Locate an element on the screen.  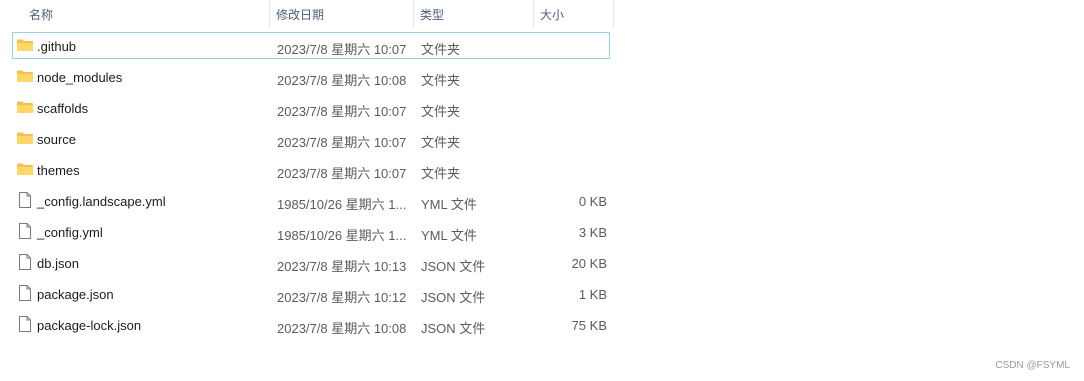
file-row: .github 2023/7/8 星期六 10:07 文件夹 is located at coordinates (307, 46).